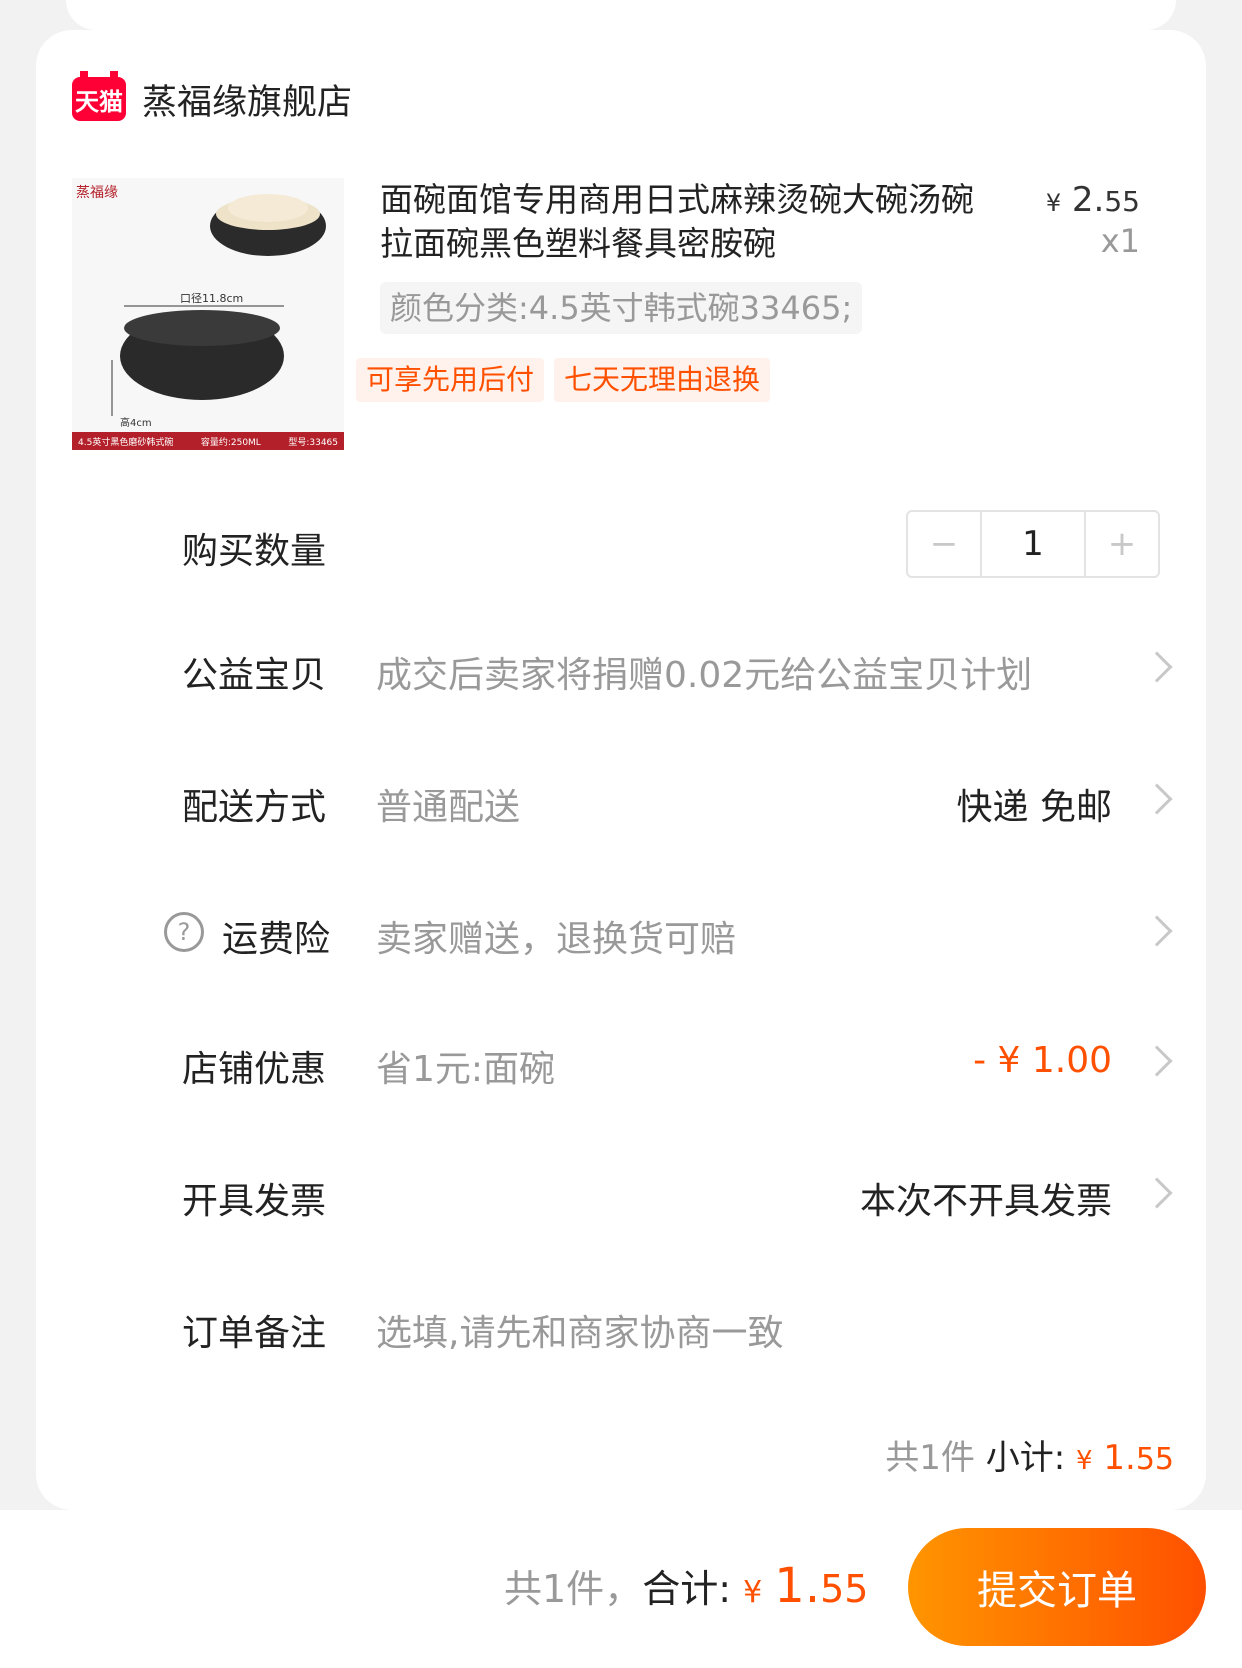 This screenshot has height=1668, width=1242. What do you see at coordinates (254, 675) in the screenshot?
I see `charity-label: 公益宝贝` at bounding box center [254, 675].